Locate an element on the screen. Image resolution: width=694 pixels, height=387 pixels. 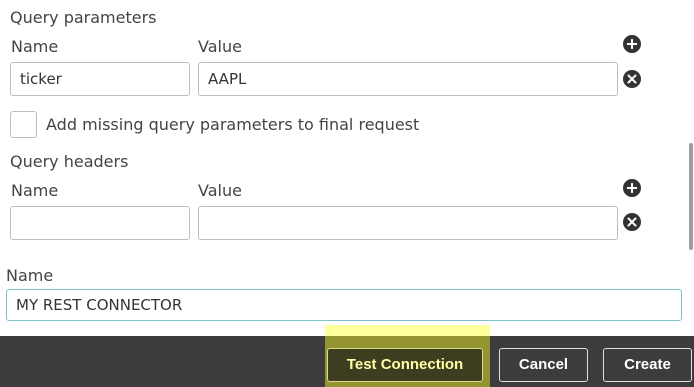
create-button: Create is located at coordinates (647, 365).